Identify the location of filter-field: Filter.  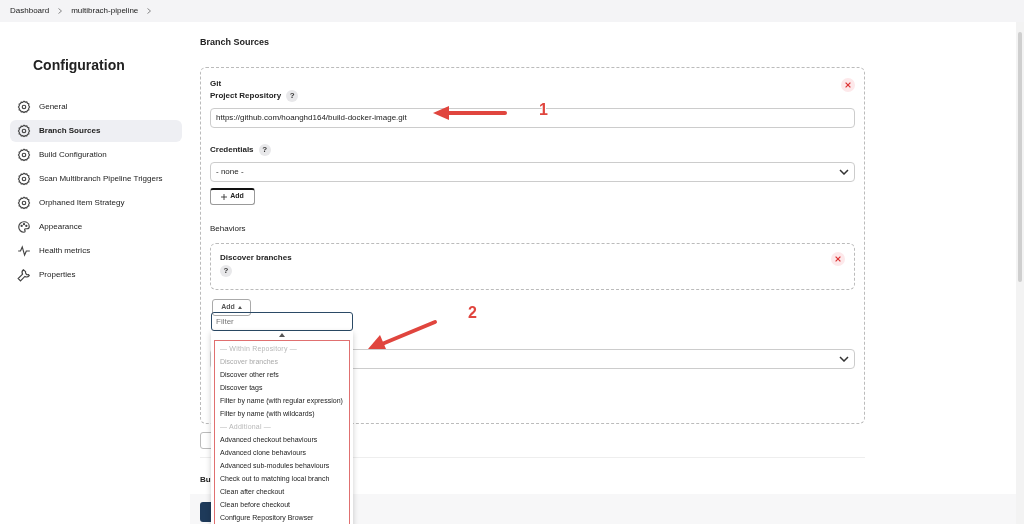
(282, 321).